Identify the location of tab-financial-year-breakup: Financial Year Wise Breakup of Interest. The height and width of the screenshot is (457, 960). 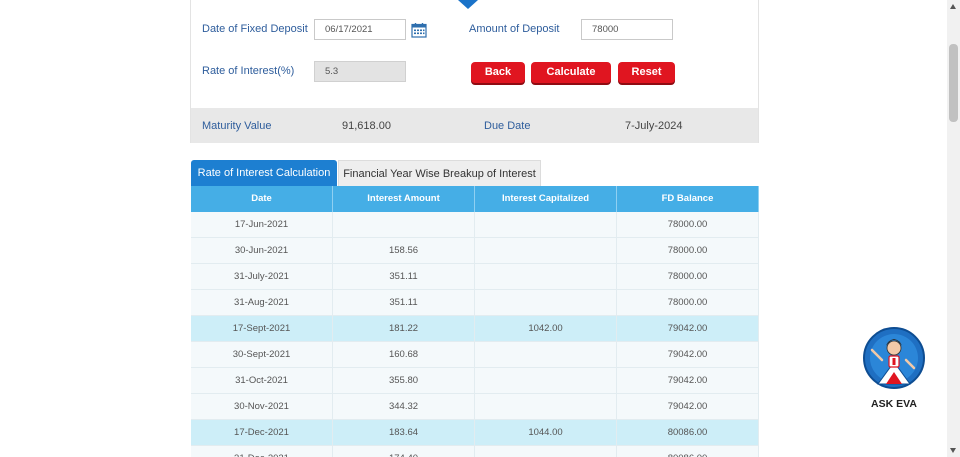
(439, 173).